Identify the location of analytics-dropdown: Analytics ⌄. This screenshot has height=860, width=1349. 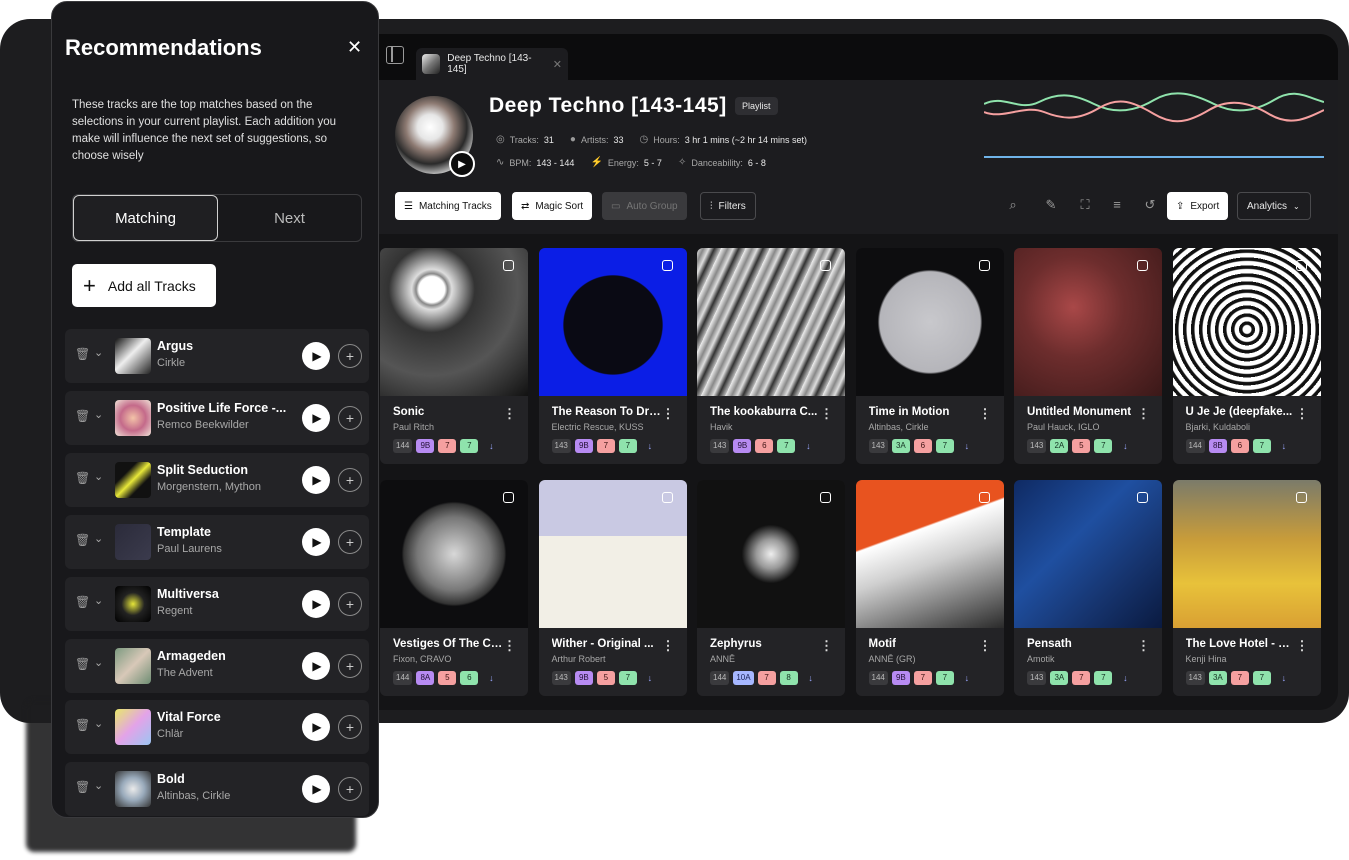
(1274, 206).